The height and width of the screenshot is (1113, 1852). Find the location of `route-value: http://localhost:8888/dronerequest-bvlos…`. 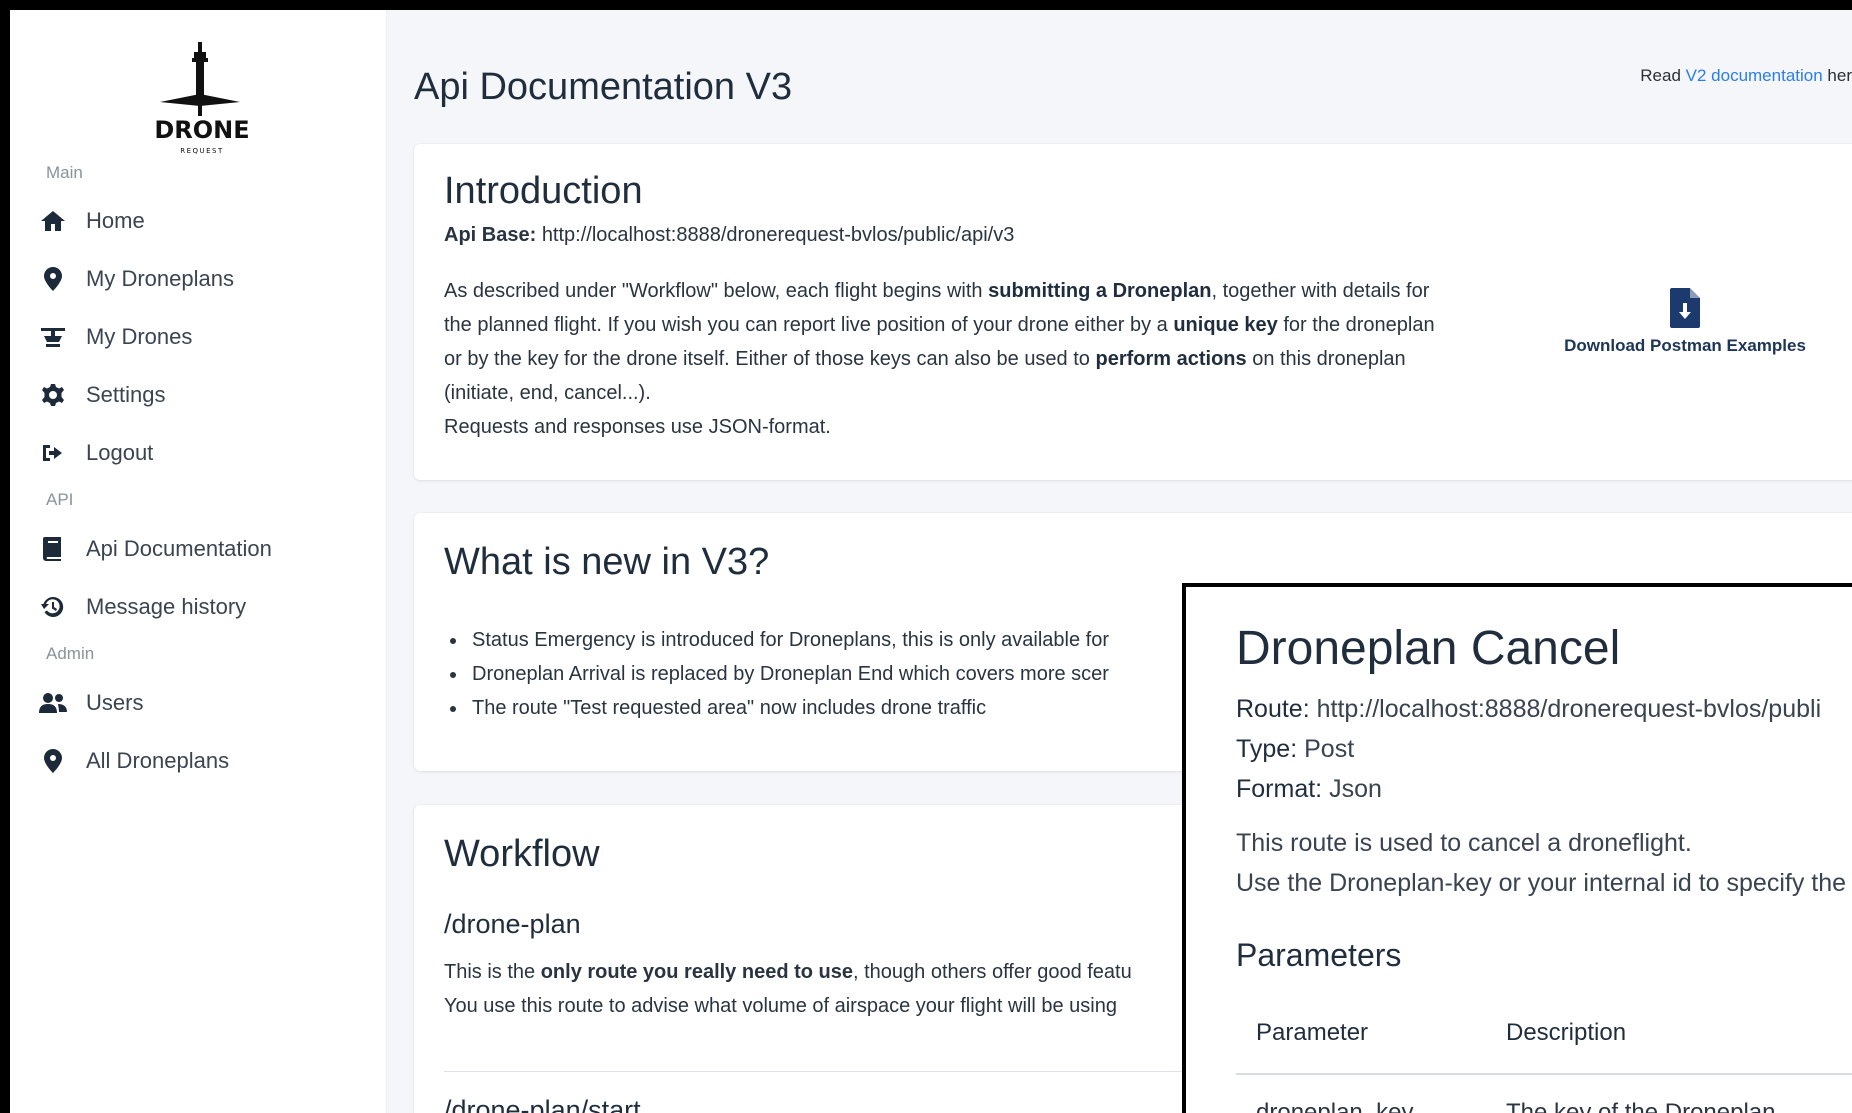

route-value: http://localhost:8888/dronerequest-bvlos… is located at coordinates (1569, 709).